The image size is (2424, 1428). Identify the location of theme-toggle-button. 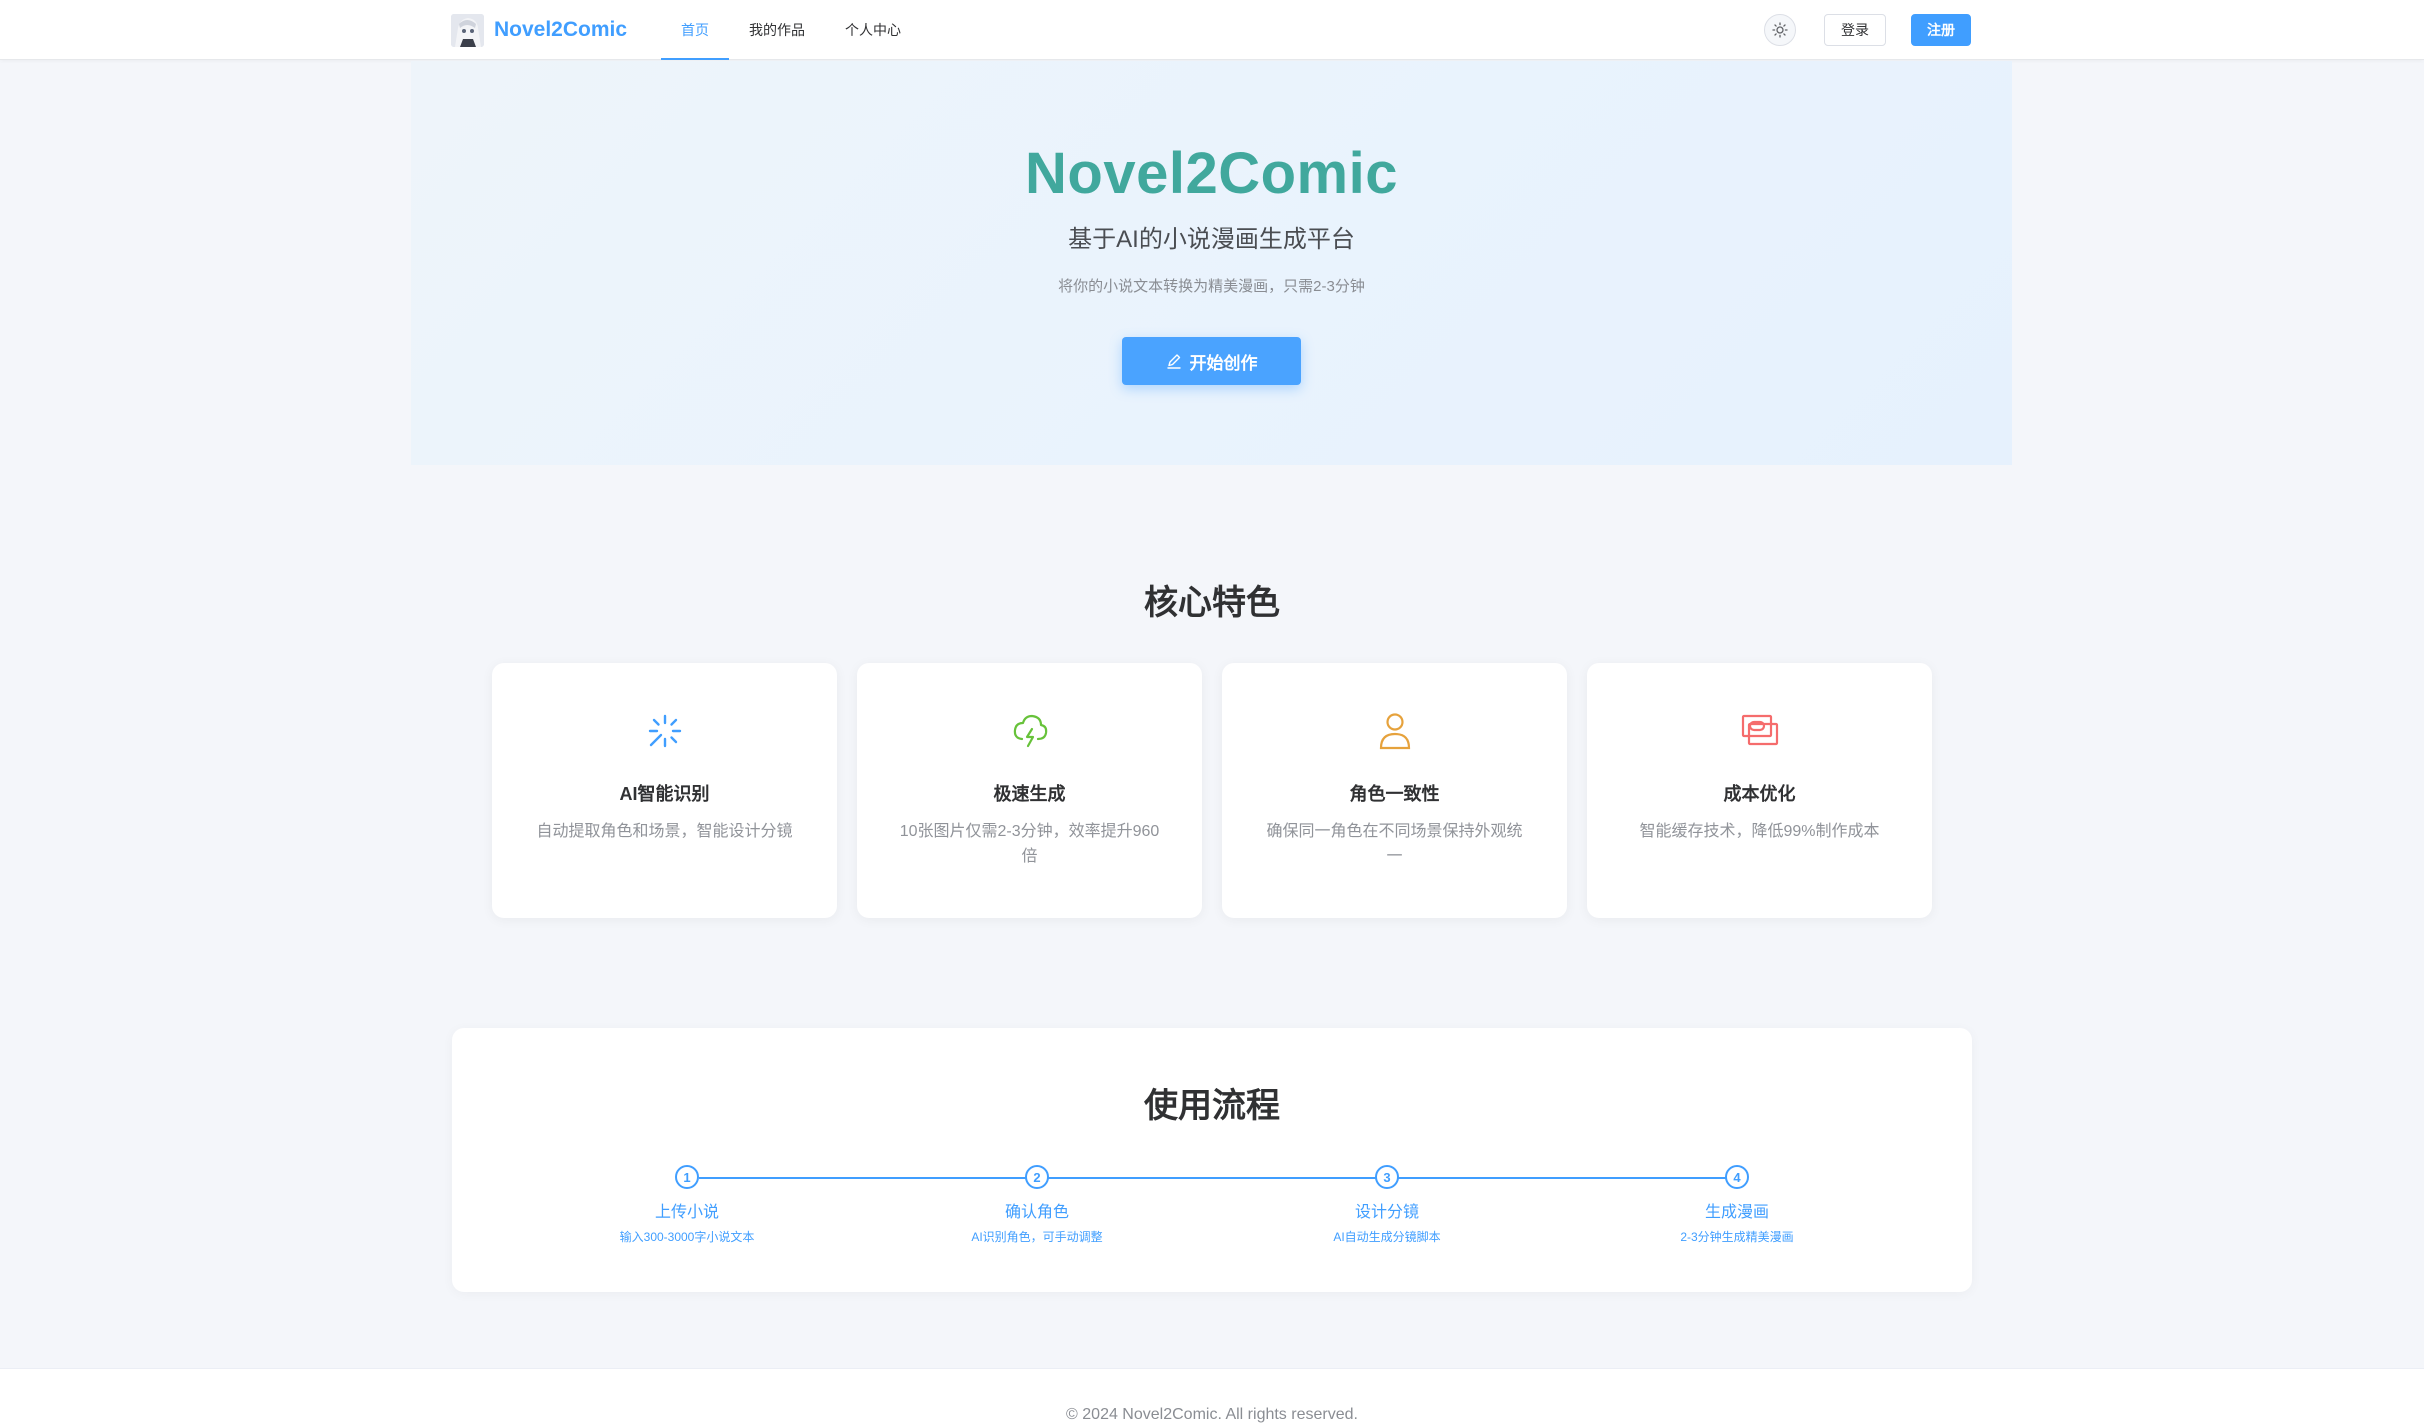
(1780, 30).